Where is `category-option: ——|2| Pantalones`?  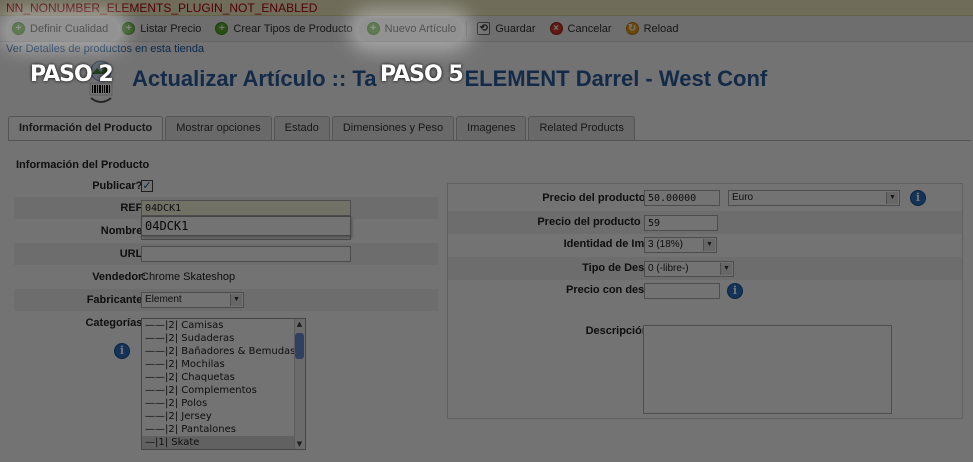
category-option: ——|2| Pantalones is located at coordinates (223, 429).